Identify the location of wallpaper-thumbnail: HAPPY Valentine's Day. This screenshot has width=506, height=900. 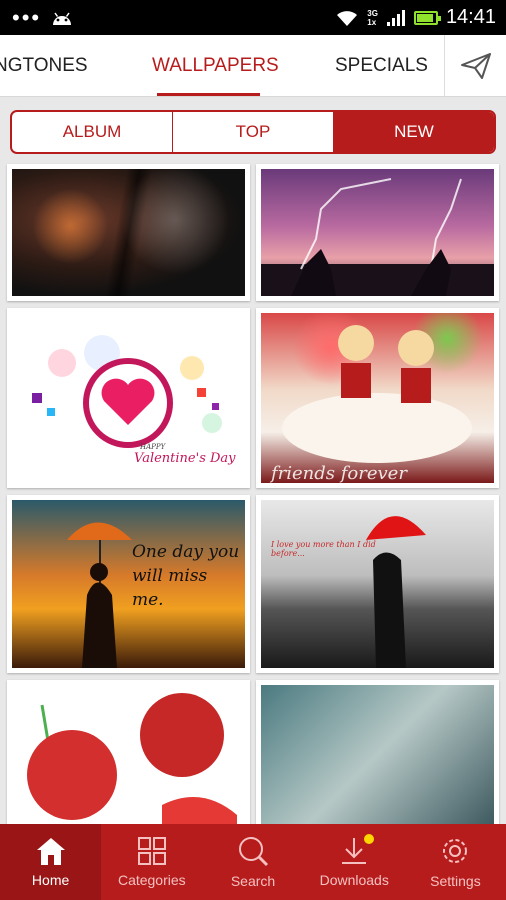
(128, 398).